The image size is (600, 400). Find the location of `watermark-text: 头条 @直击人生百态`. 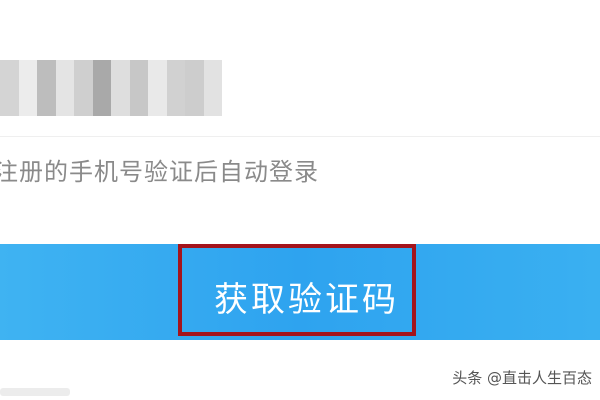

watermark-text: 头条 @直击人生百态 is located at coordinates (522, 378).